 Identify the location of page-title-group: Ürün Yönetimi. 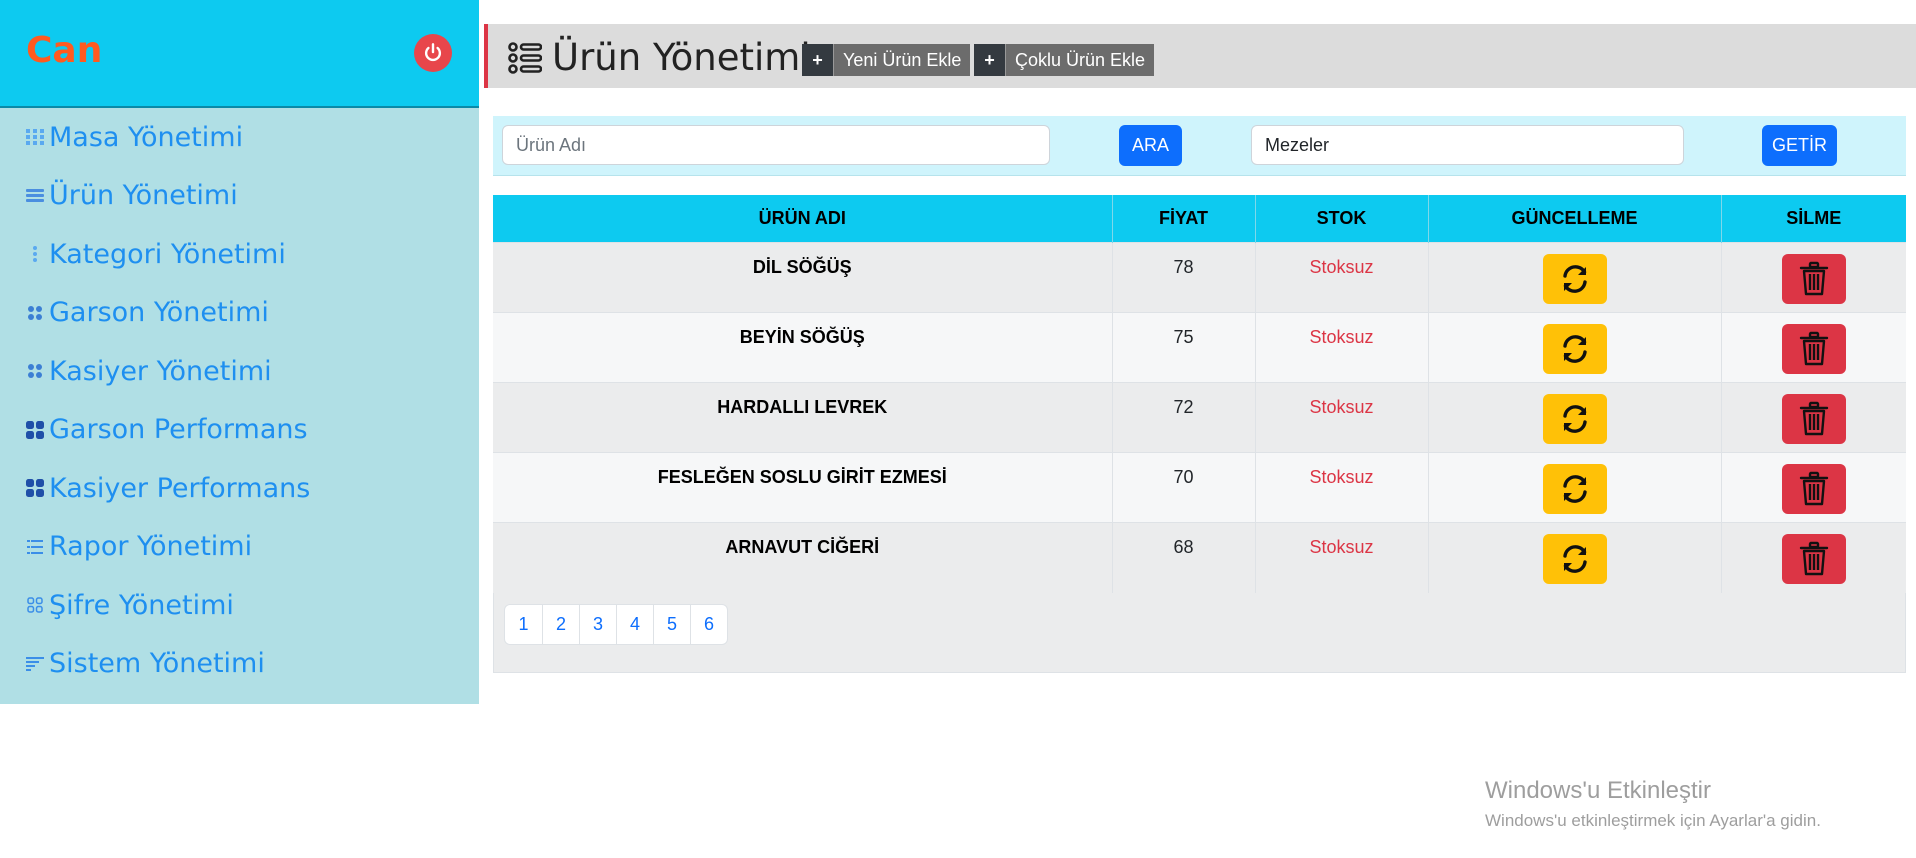
(659, 57).